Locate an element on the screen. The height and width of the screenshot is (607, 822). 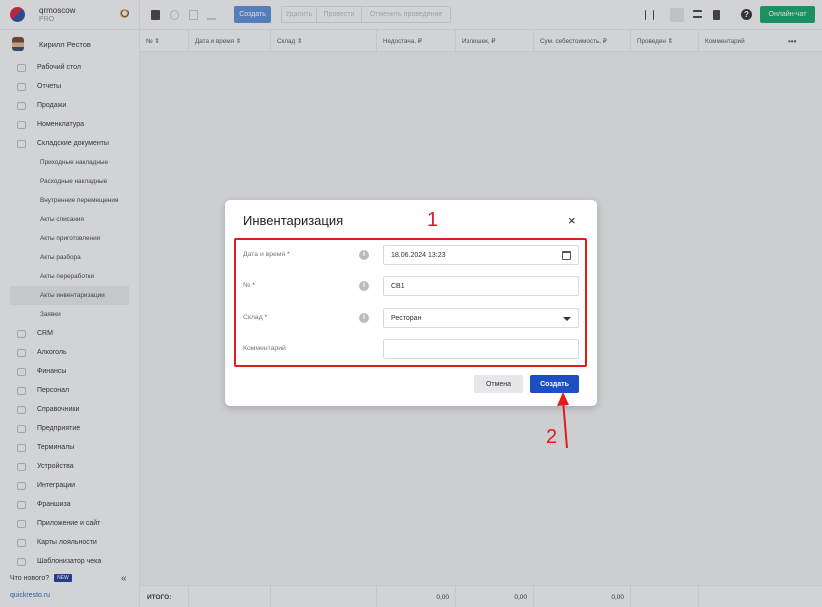
chevron-down-icon is located at coordinates (567, 319).